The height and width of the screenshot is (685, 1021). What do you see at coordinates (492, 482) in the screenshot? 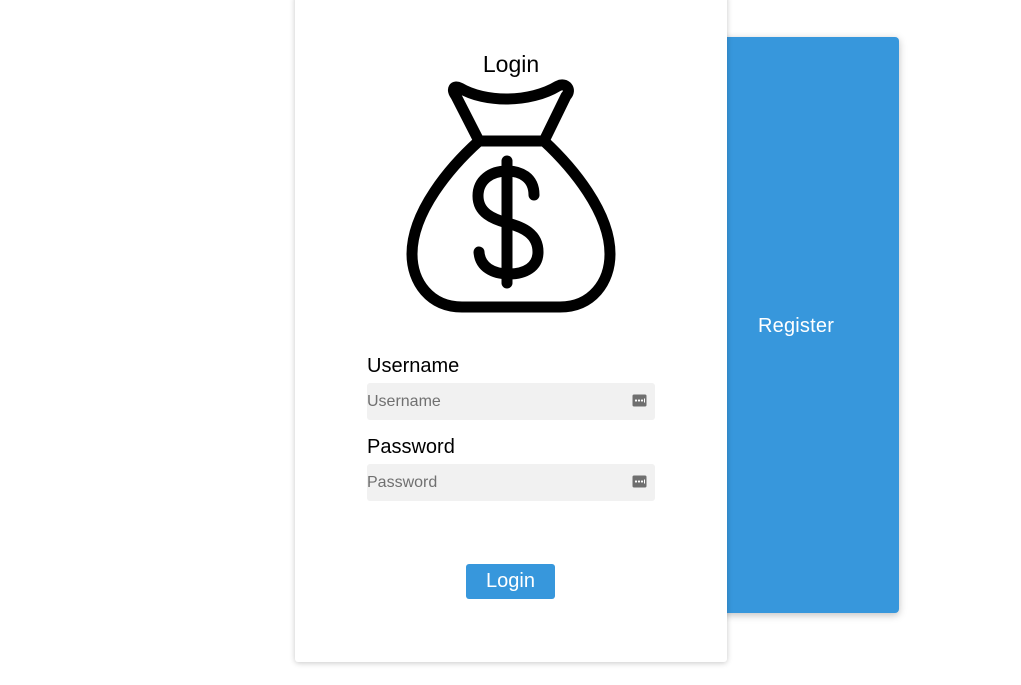
I see `password-input` at bounding box center [492, 482].